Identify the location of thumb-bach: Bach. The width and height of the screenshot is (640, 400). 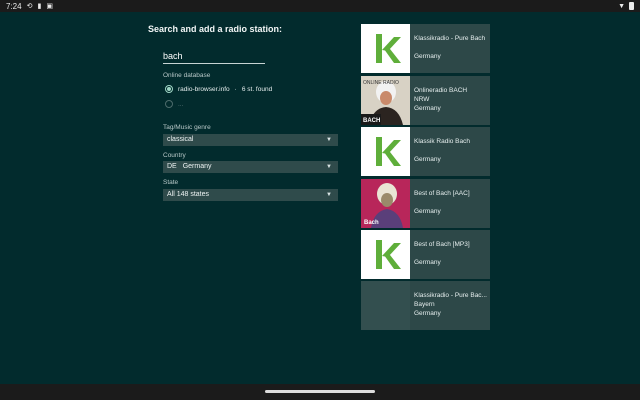
(371, 223).